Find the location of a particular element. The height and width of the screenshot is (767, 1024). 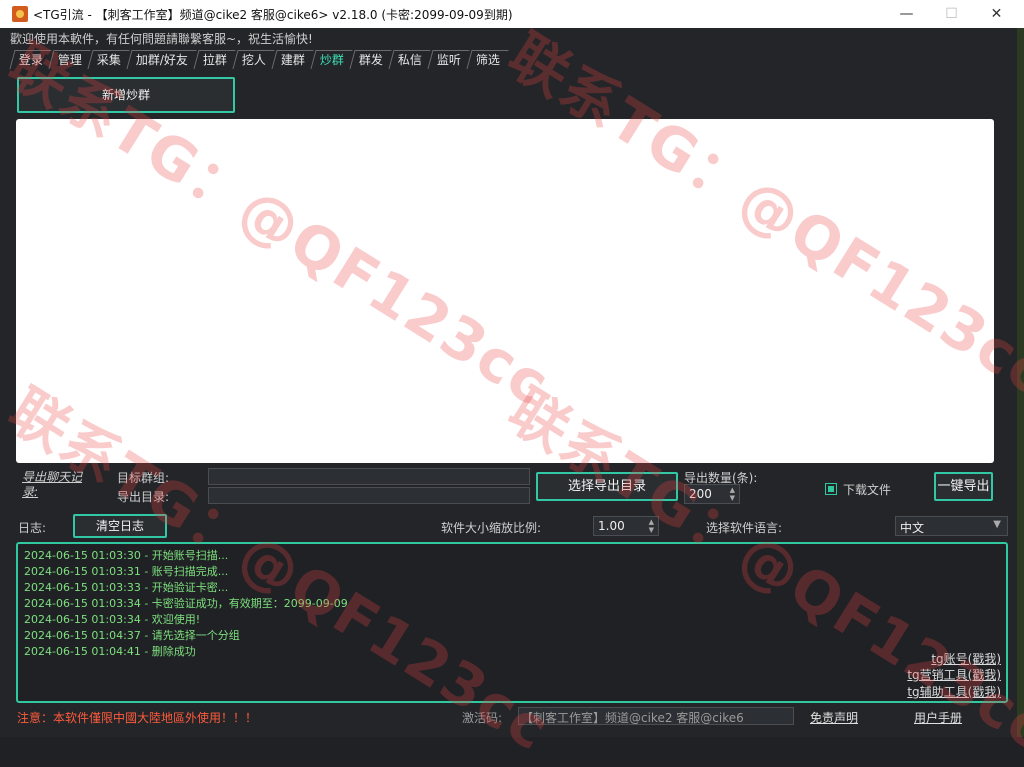

tab-join-group-friend: 加群/好友 is located at coordinates (161, 59).